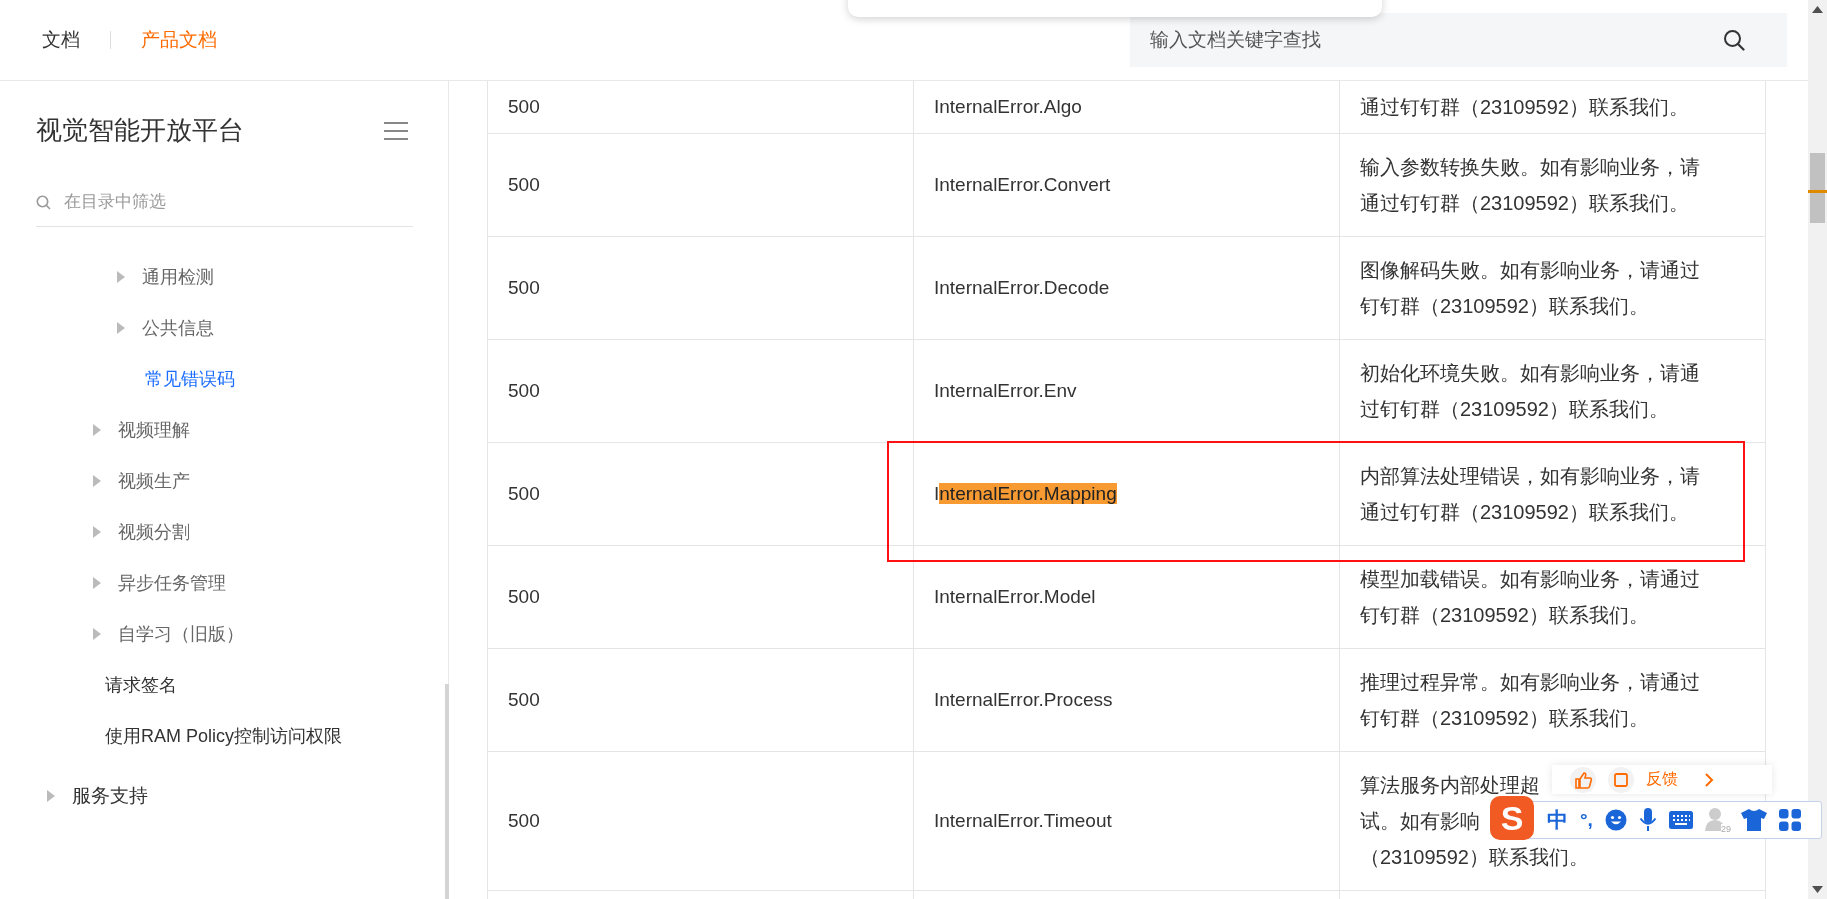 The width and height of the screenshot is (1827, 899). I want to click on ime-mode-toggle: 中, so click(1557, 820).